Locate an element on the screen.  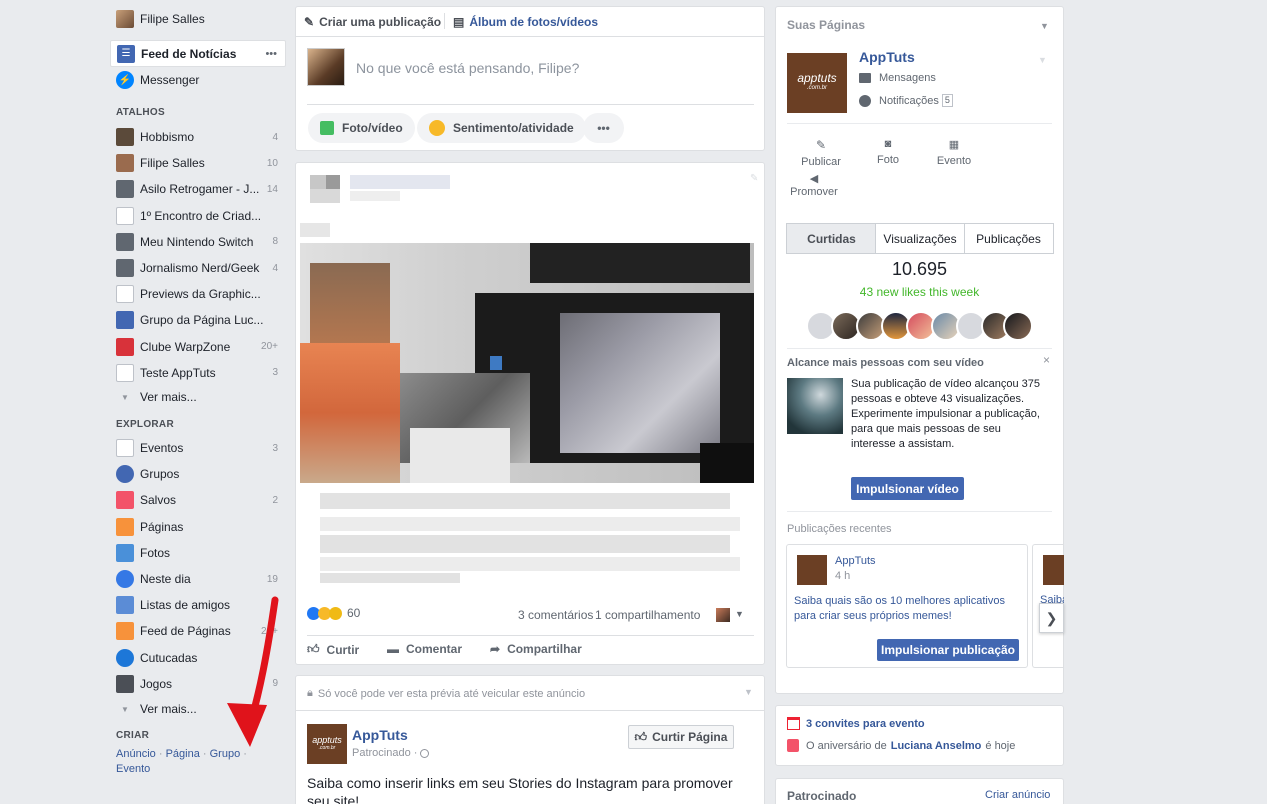
page-messages-link: Mensagens is located at coordinates (897, 78).